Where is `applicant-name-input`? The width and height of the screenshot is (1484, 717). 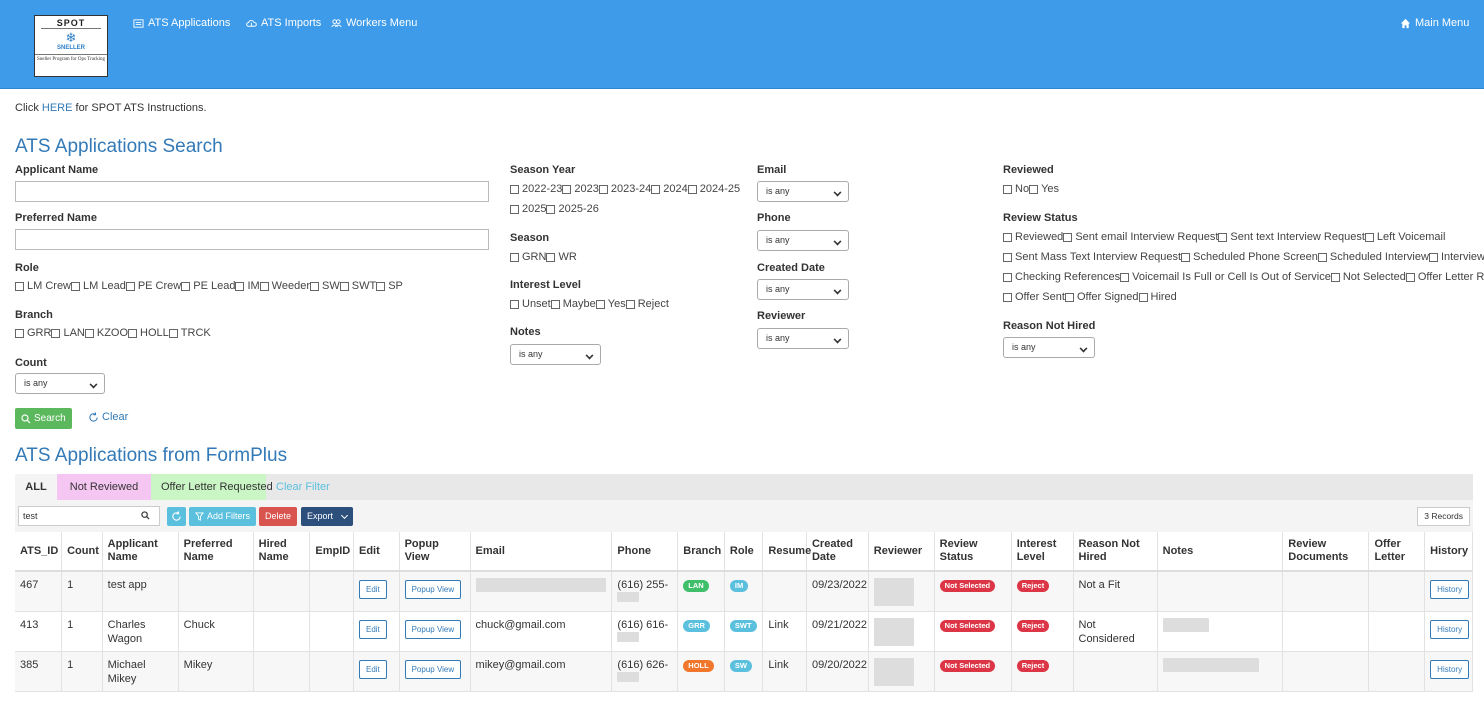
applicant-name-input is located at coordinates (252, 191).